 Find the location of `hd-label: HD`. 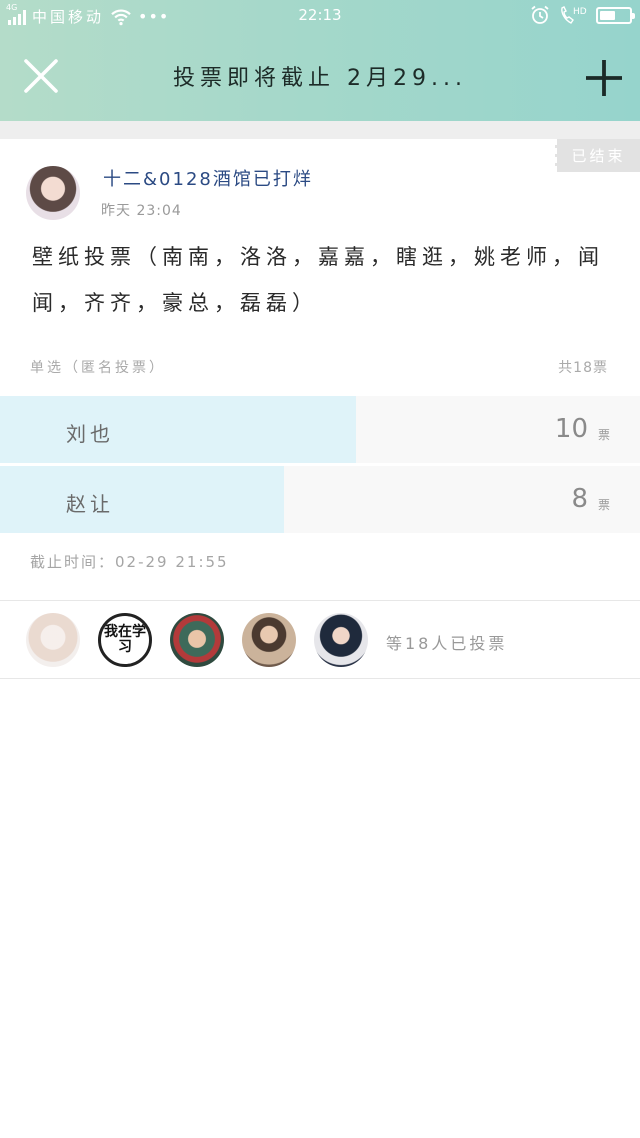

hd-label: HD is located at coordinates (580, 12).